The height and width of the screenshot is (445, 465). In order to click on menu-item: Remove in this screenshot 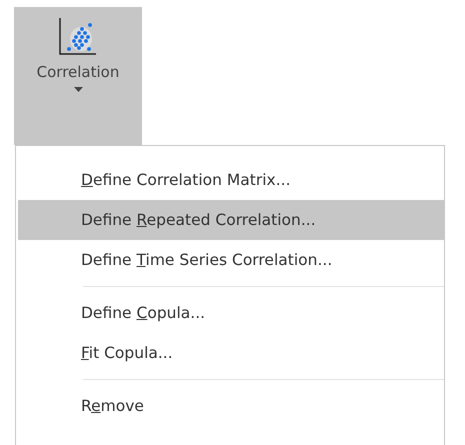, I will do `click(231, 406)`.